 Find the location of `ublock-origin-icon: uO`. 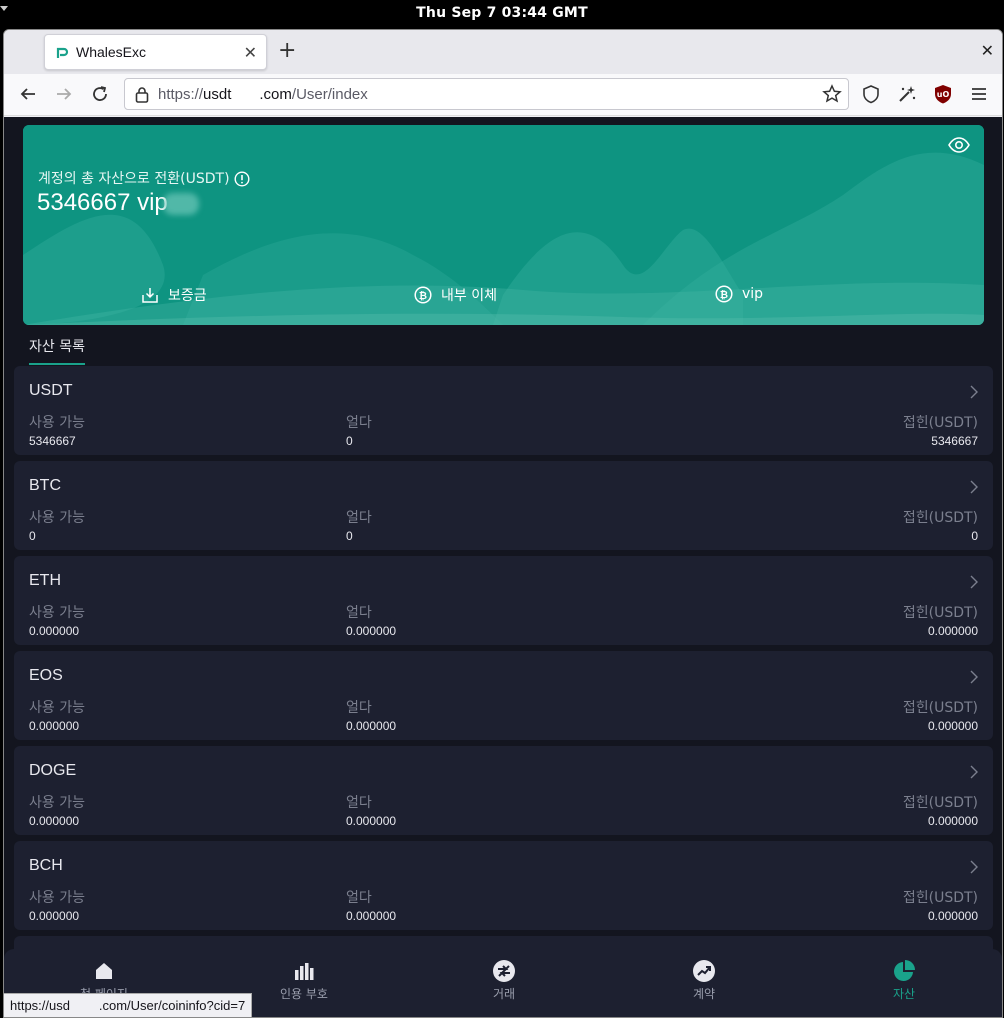

ublock-origin-icon: uO is located at coordinates (943, 94).